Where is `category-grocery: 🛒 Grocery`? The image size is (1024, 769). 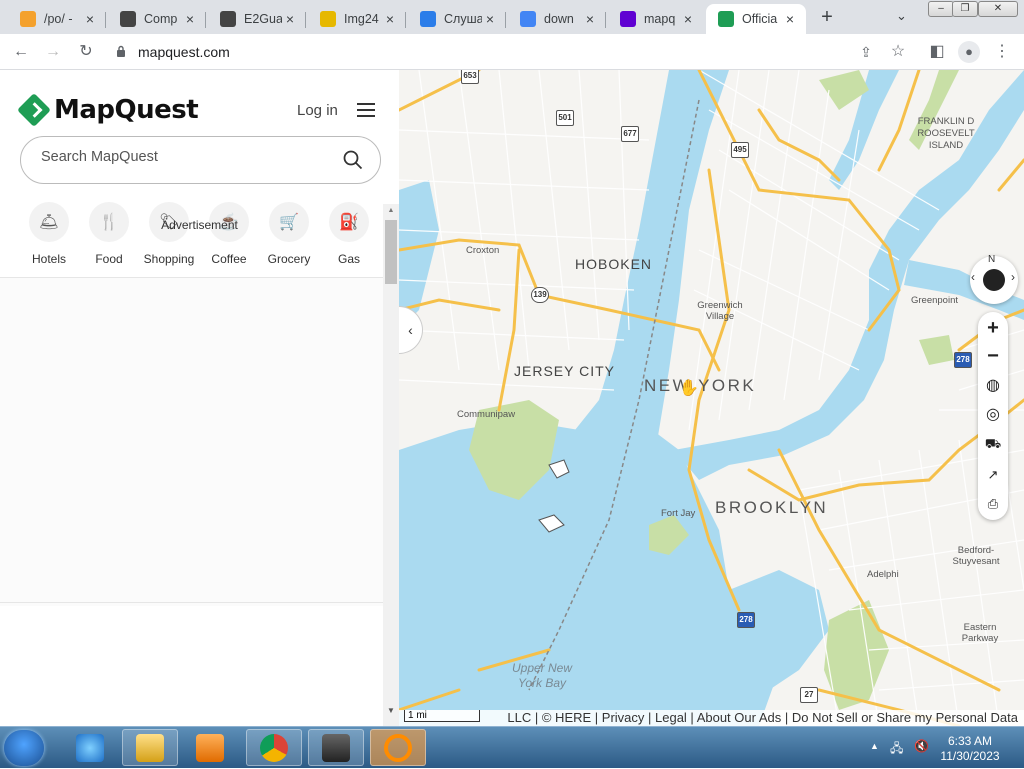
category-grocery: 🛒 Grocery is located at coordinates (289, 234).